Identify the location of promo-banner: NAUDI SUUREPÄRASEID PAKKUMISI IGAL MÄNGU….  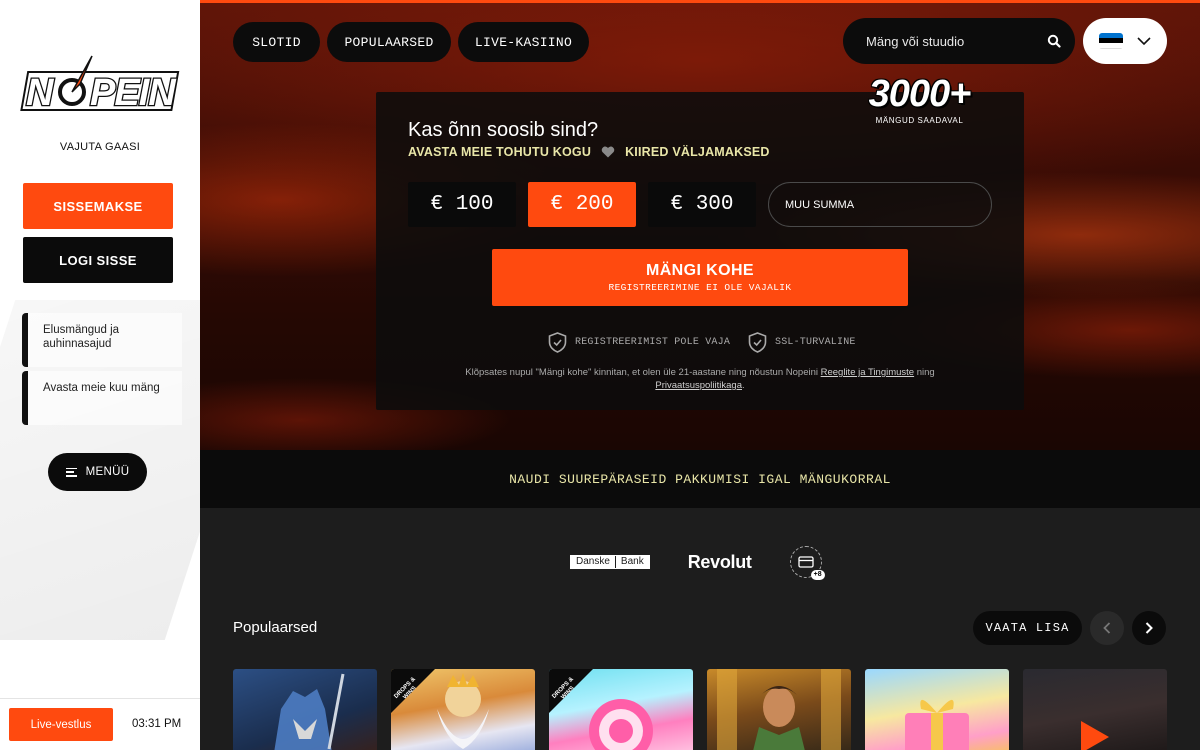
(700, 479).